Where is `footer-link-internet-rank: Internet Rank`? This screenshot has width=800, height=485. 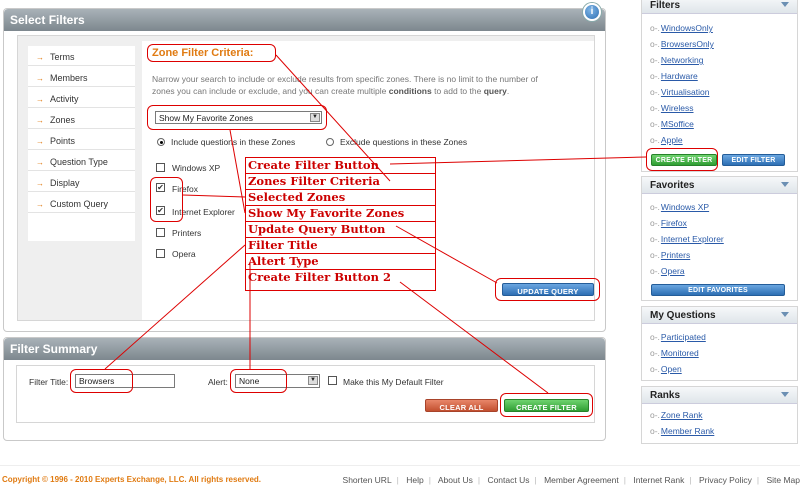
footer-link-internet-rank: Internet Rank is located at coordinates (658, 480).